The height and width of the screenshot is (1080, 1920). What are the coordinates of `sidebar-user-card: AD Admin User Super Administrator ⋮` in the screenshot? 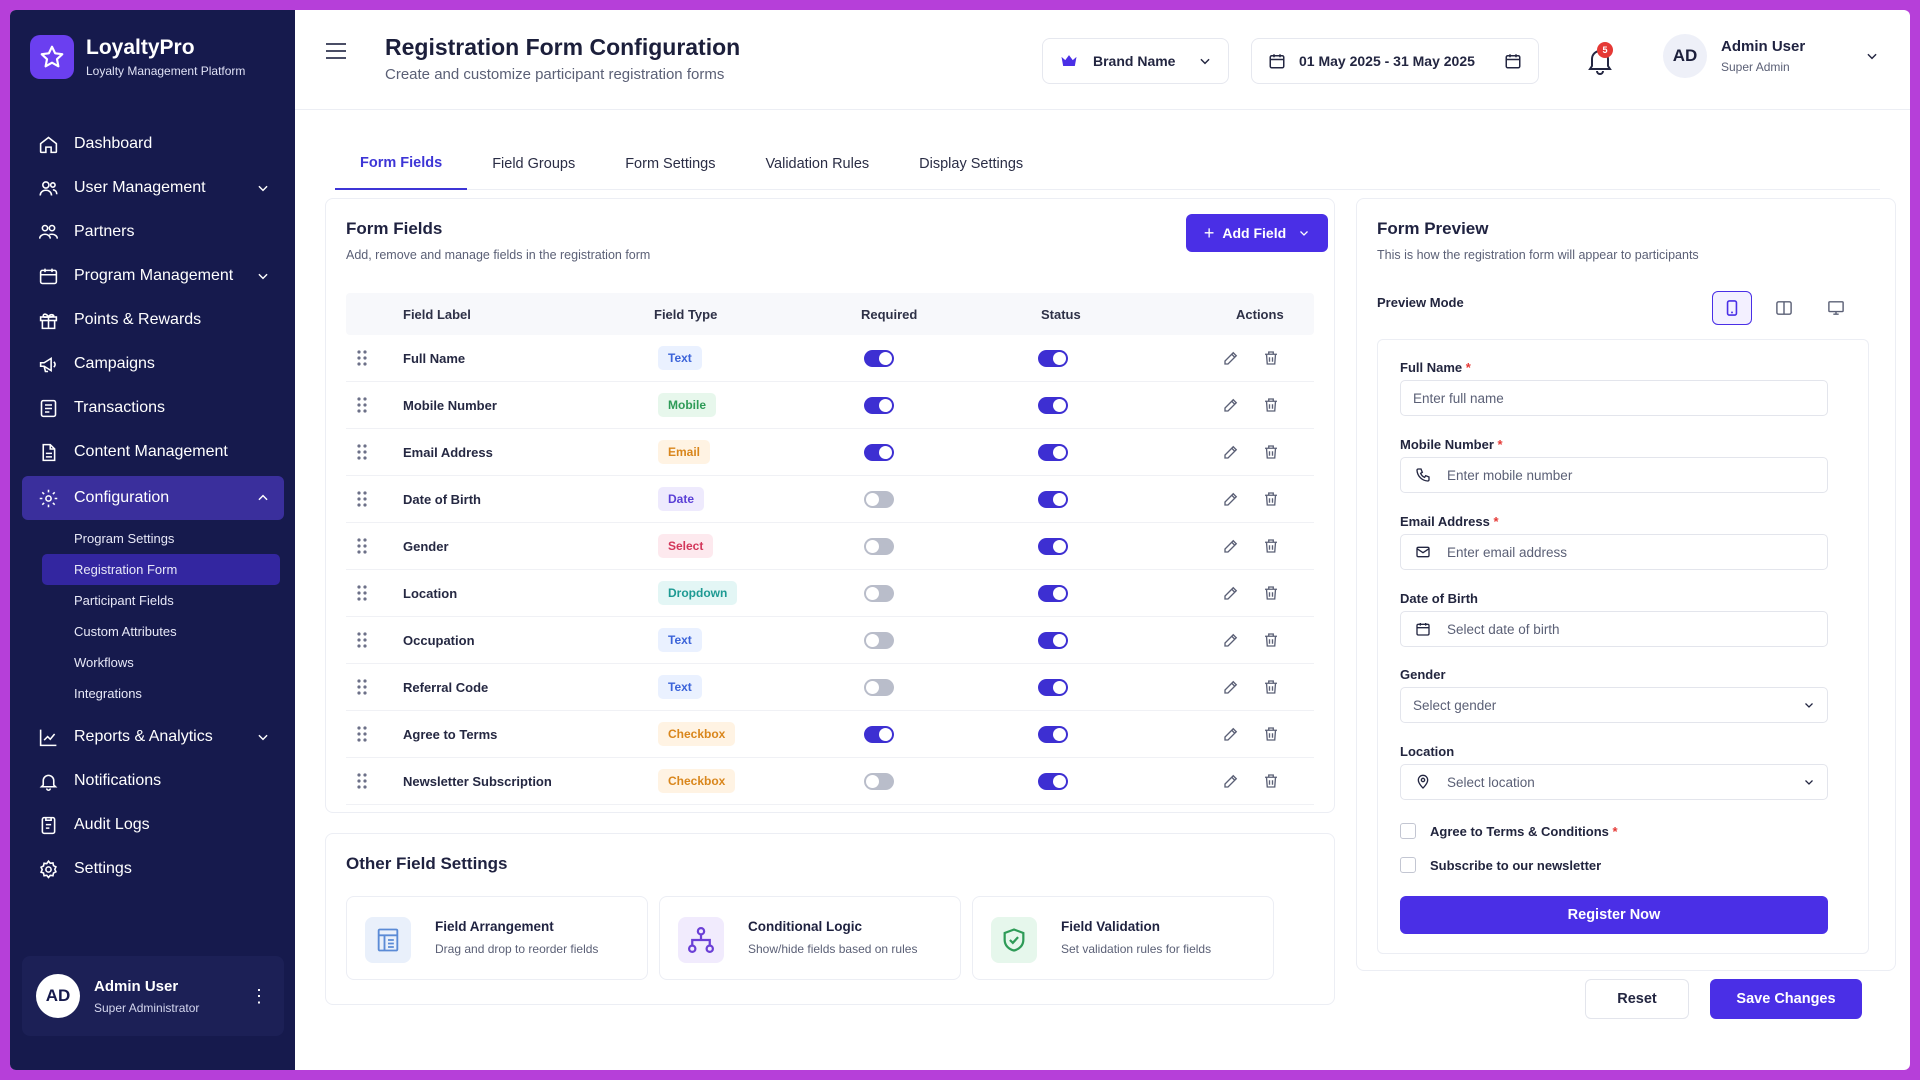 It's located at (153, 996).